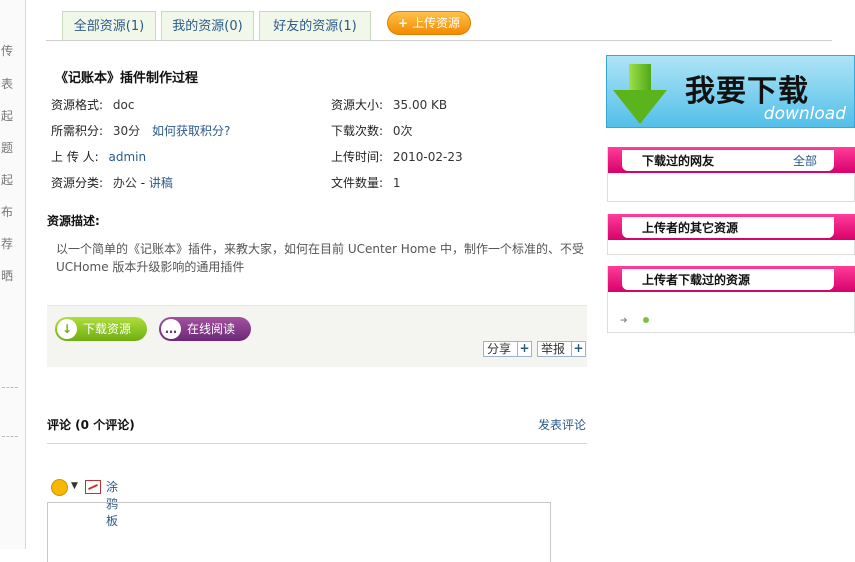 The width and height of the screenshot is (855, 562). I want to click on downloaders-all-link: 全部, so click(805, 160).